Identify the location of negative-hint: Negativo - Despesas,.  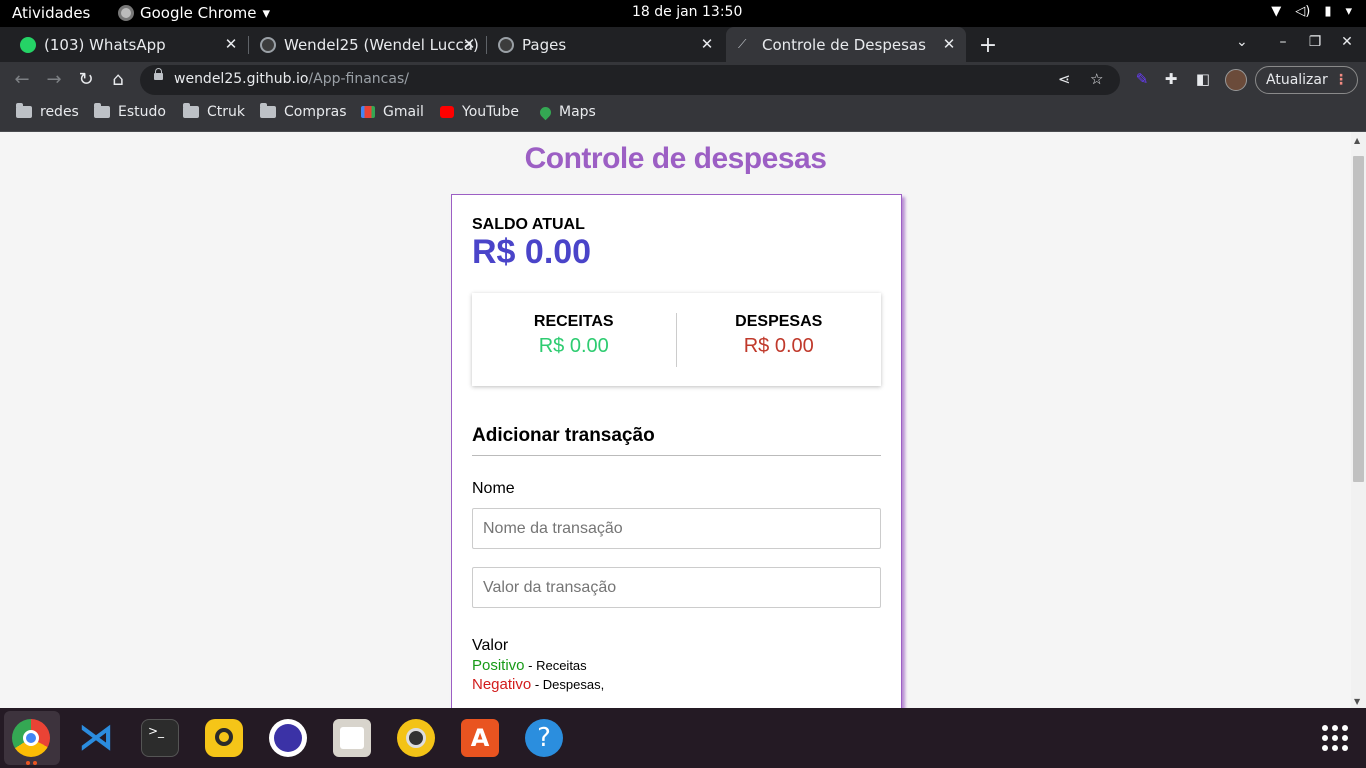
(538, 684).